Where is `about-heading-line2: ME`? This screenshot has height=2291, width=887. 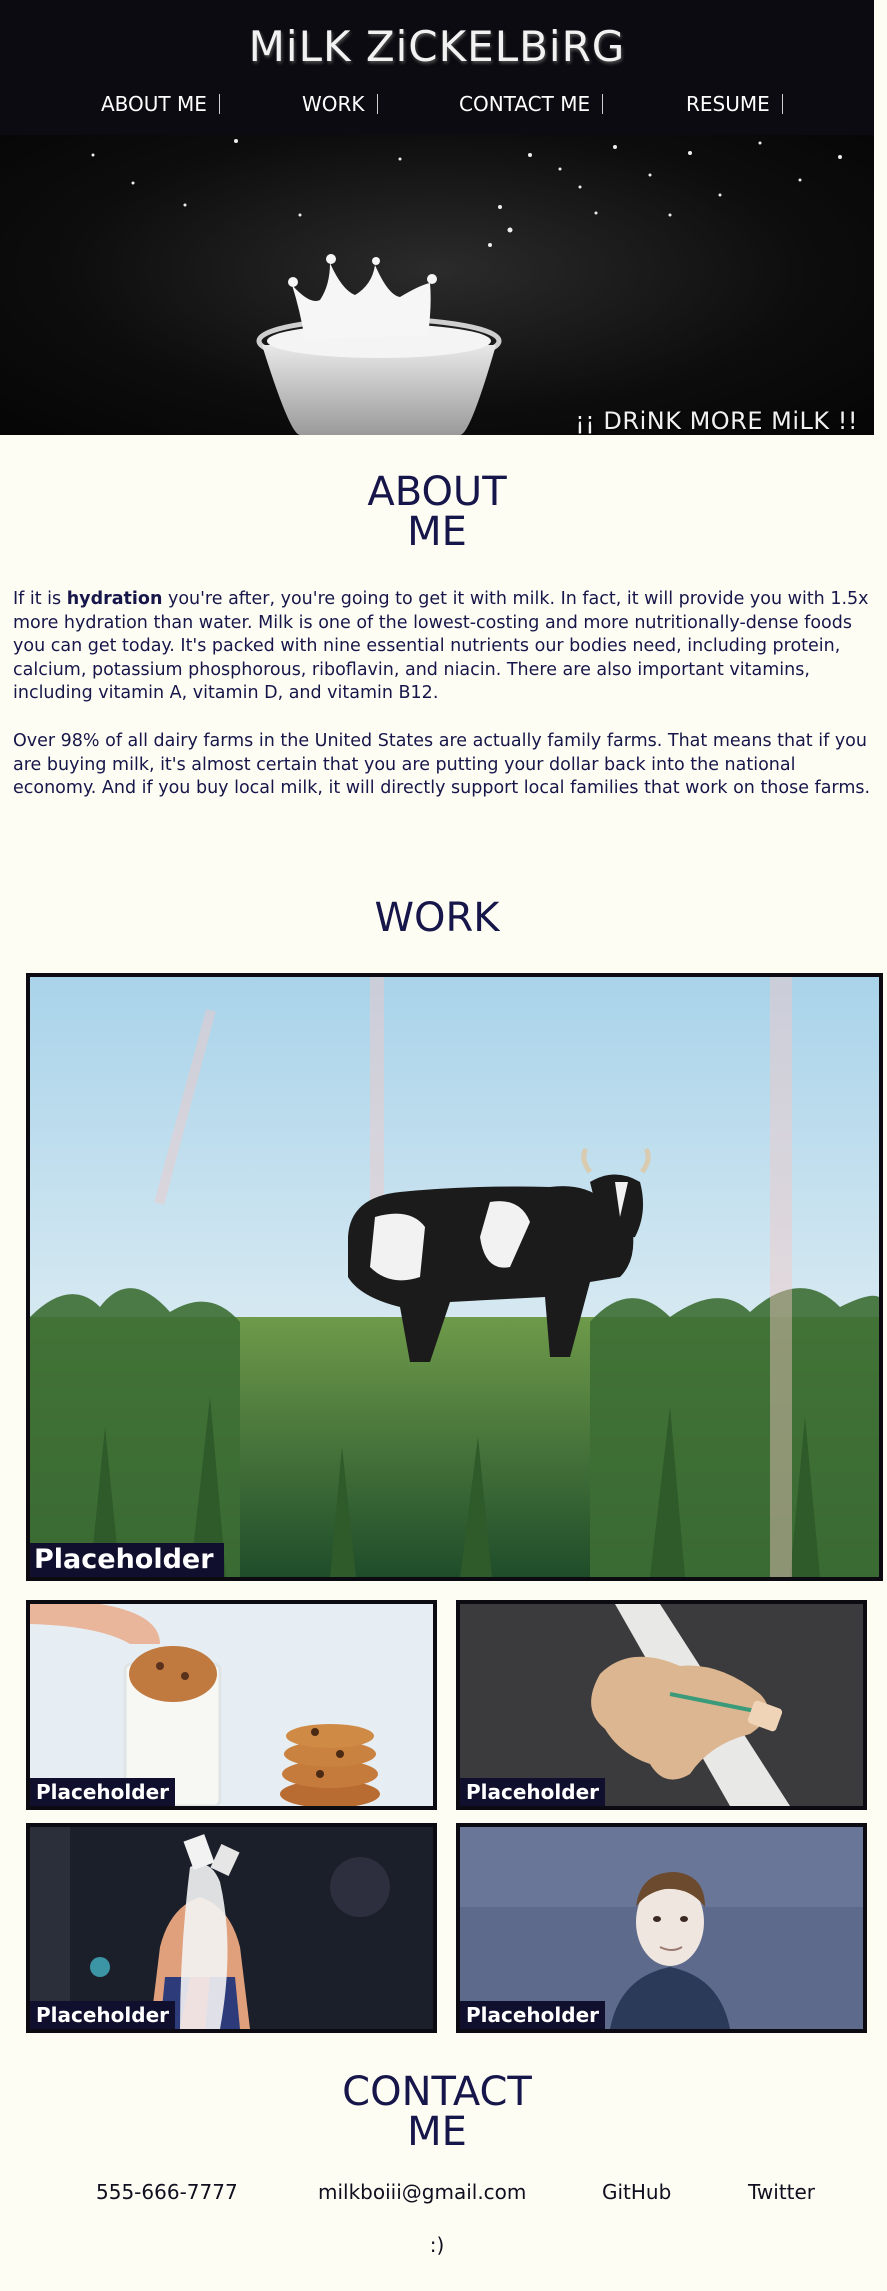
about-heading-line2: ME is located at coordinates (437, 532).